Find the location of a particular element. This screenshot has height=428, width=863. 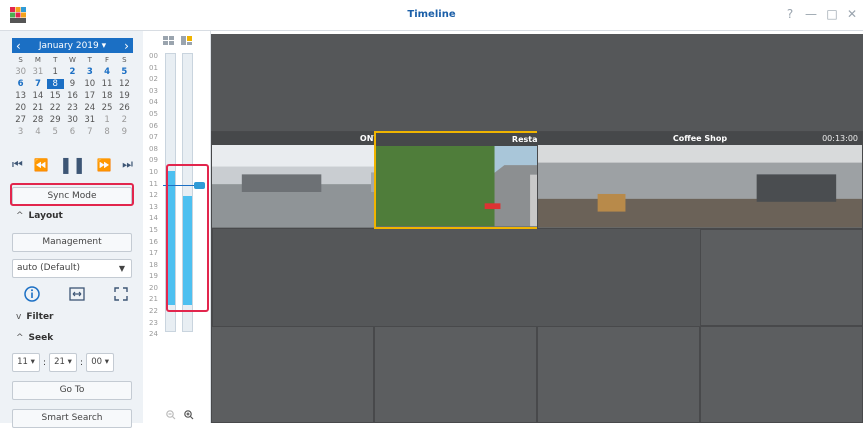

fast-forward-icon: ⏩ is located at coordinates (104, 165).